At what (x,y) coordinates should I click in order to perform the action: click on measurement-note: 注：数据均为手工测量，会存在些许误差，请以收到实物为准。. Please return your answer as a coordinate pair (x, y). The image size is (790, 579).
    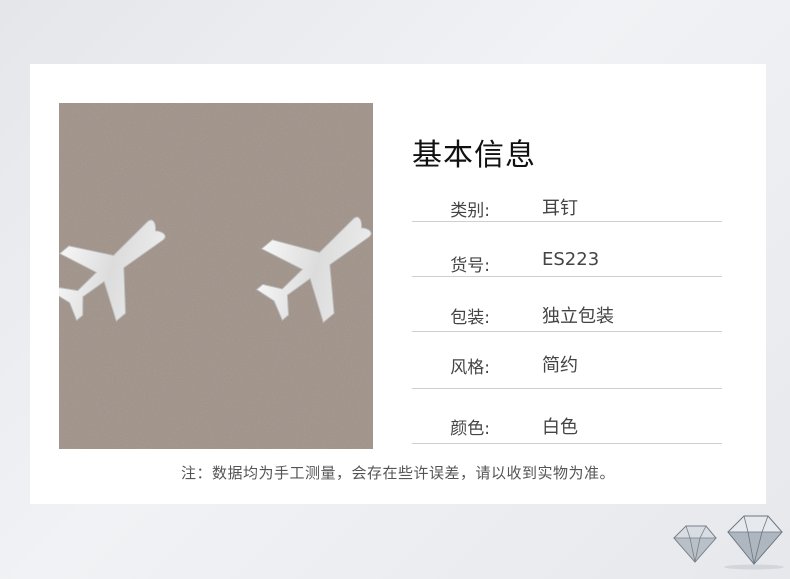
    Looking at the image, I should click on (397, 473).